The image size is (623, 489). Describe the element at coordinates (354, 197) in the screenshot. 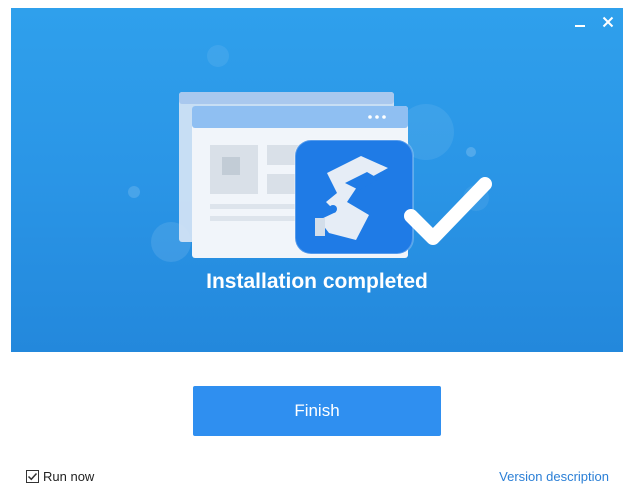

I see `key-logo-icon` at that location.